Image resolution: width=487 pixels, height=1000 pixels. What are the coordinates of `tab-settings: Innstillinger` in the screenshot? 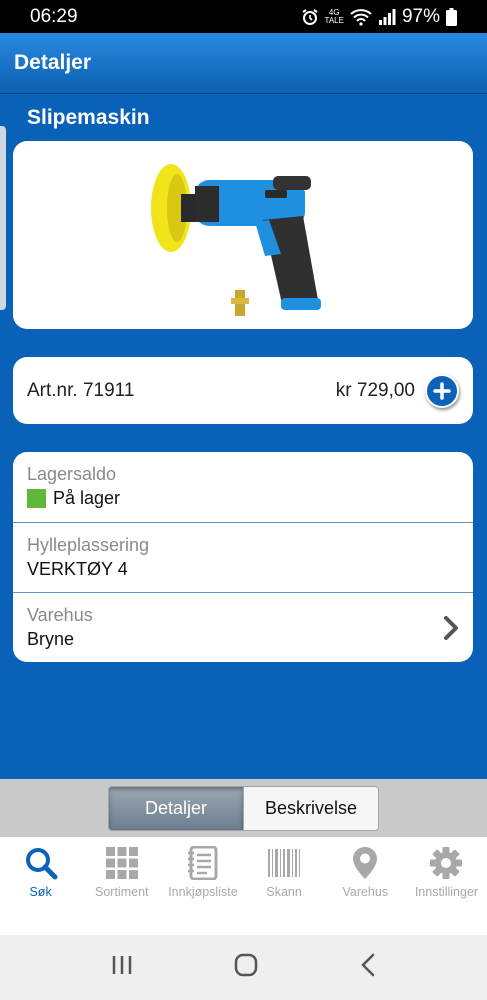 It's located at (446, 890).